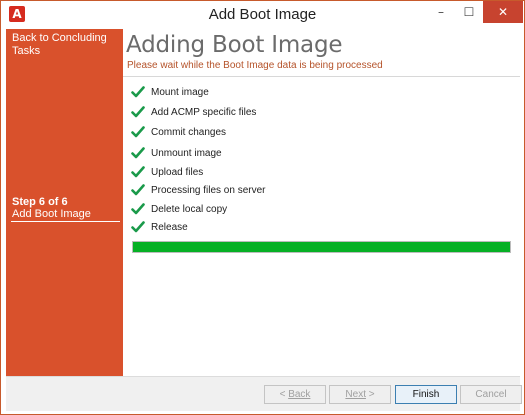 This screenshot has height=415, width=525. I want to click on task-label: Processing files on server, so click(208, 190).